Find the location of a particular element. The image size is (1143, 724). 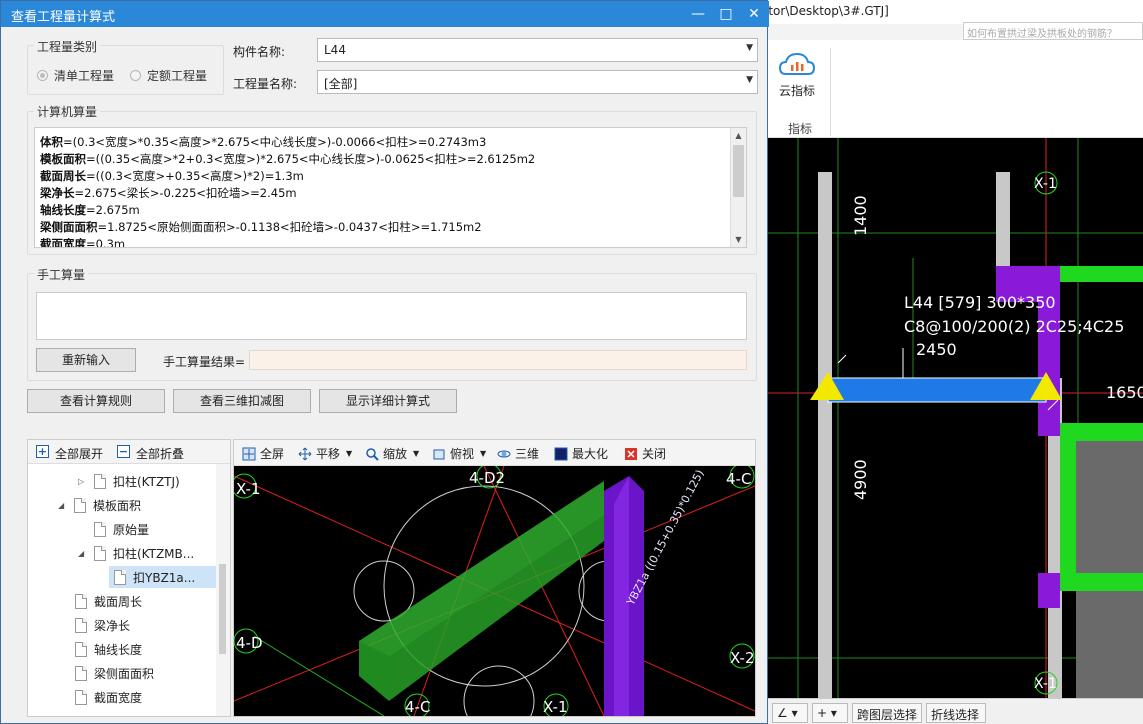

minimize-icon: — is located at coordinates (698, 14).